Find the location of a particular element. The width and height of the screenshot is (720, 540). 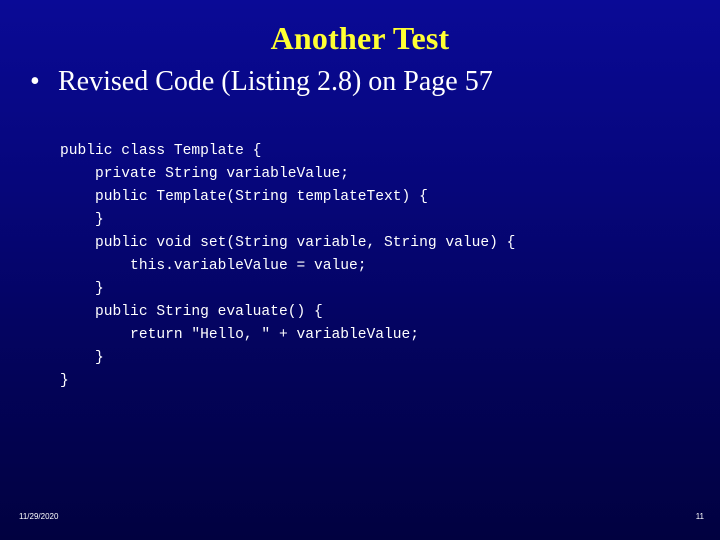

bullet-item: • Revised Code (Listing 2.8) on Page 57 is located at coordinates (261, 82).